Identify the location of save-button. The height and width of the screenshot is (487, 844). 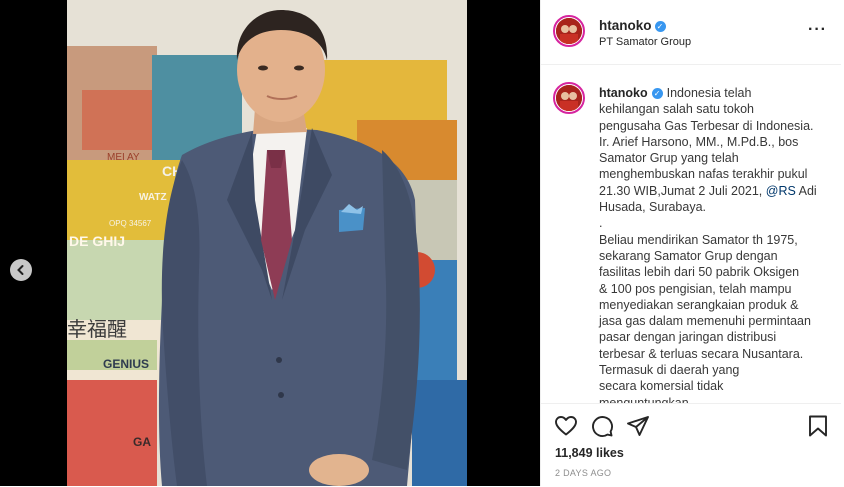
(818, 428).